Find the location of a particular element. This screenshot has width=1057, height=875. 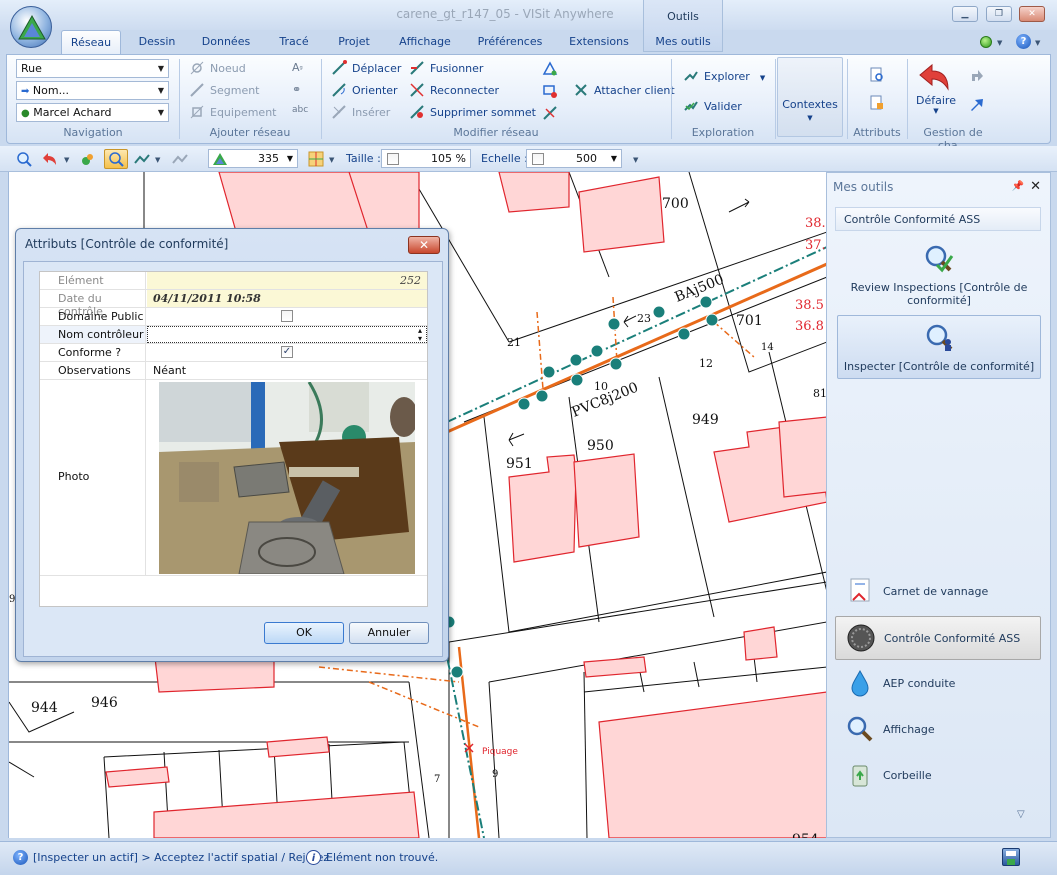

tab-trace: Tracé is located at coordinates (294, 42).